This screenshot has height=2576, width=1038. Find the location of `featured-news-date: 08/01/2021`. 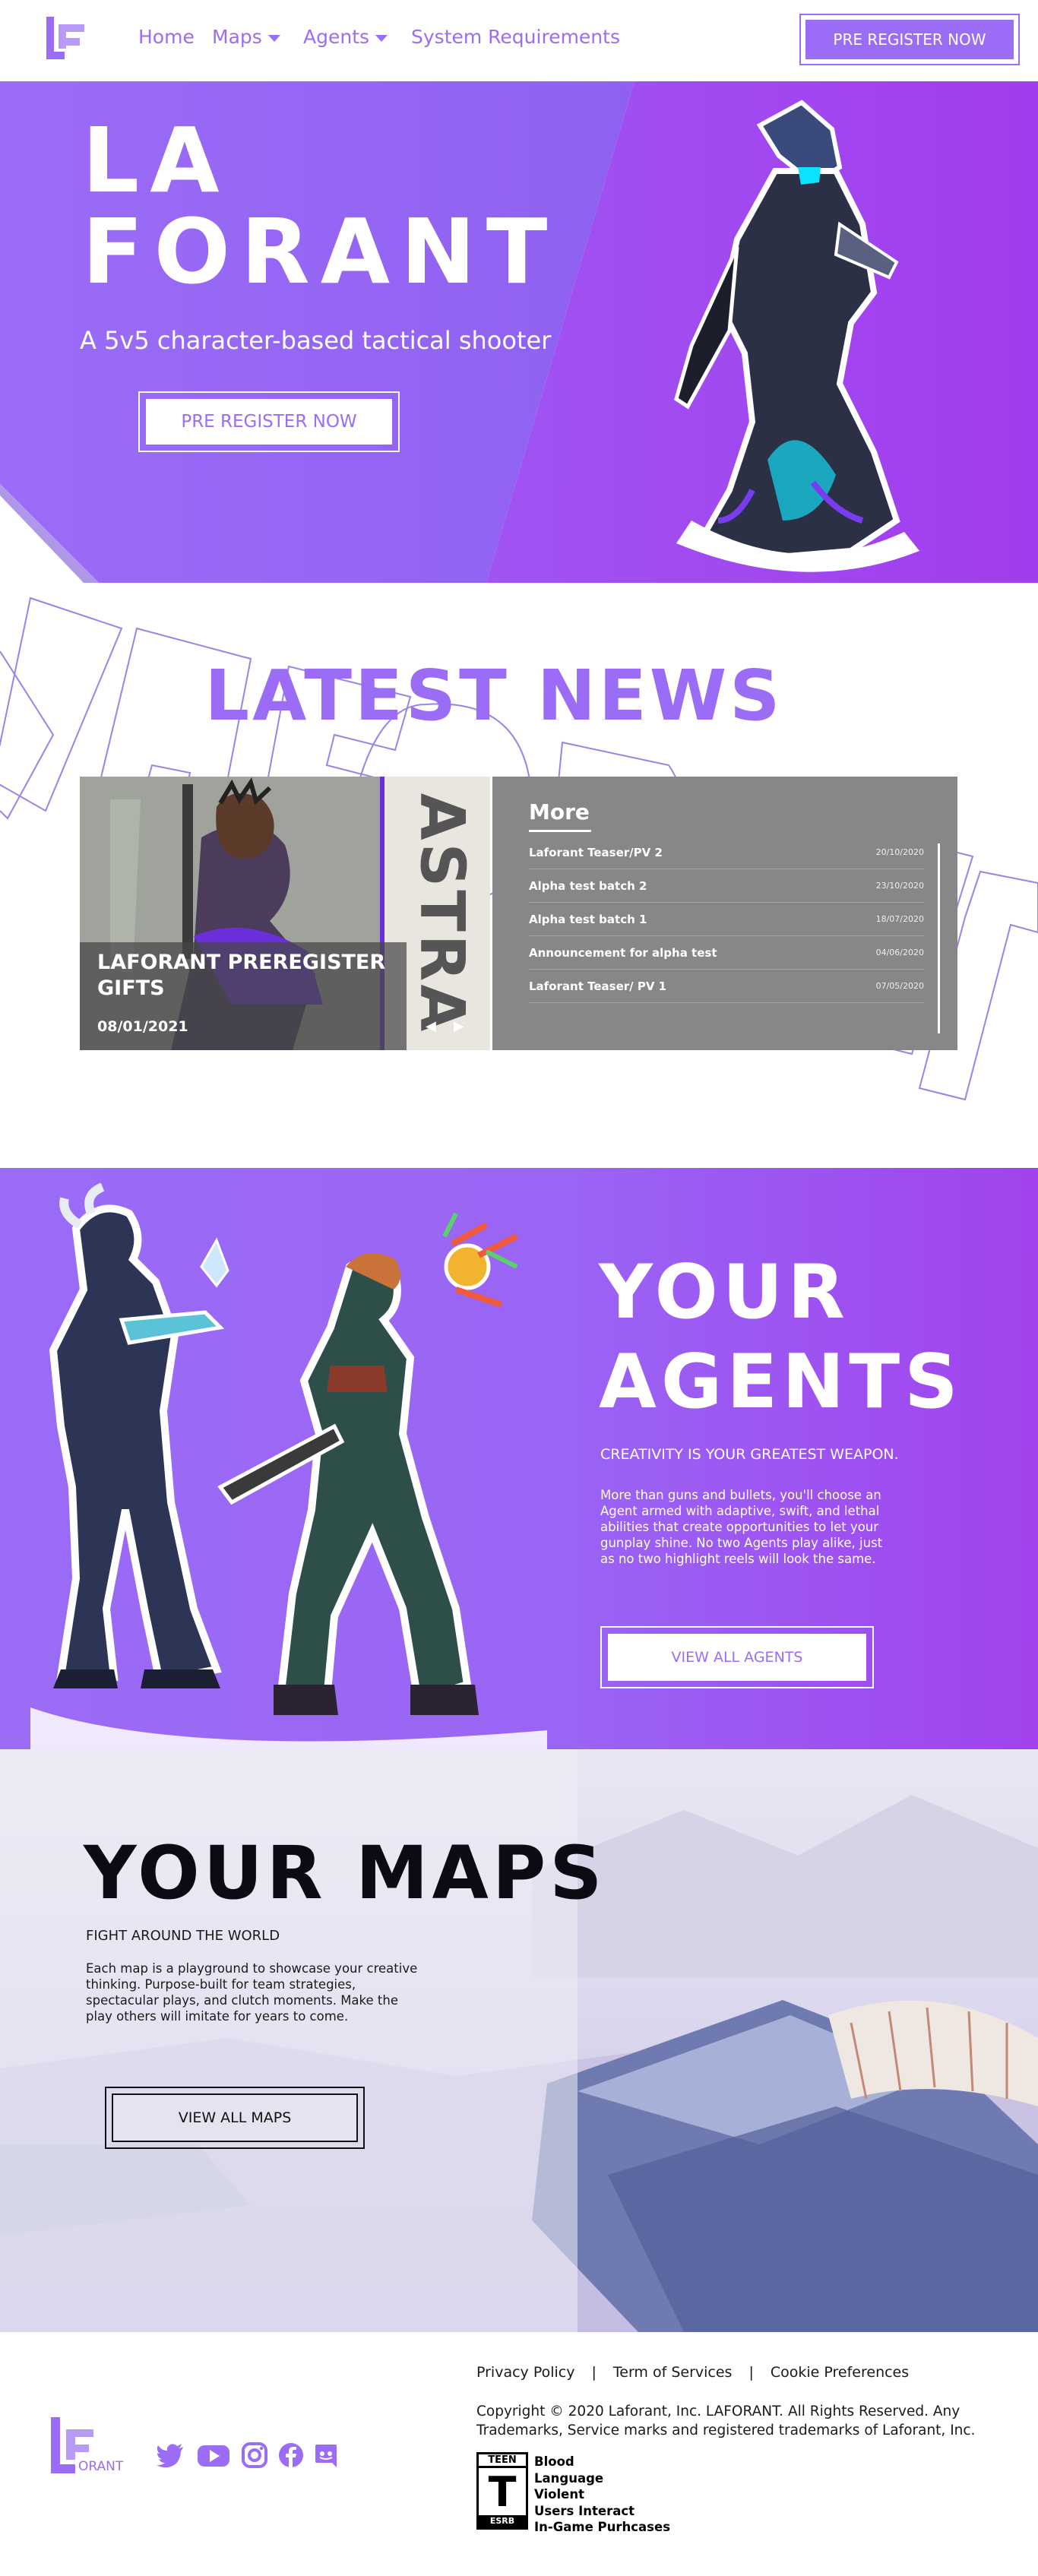

featured-news-date: 08/01/2021 is located at coordinates (142, 1026).